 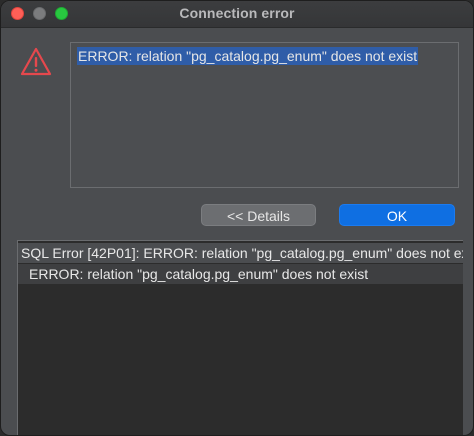 What do you see at coordinates (258, 215) in the screenshot?
I see `details-toggle-button: << Details` at bounding box center [258, 215].